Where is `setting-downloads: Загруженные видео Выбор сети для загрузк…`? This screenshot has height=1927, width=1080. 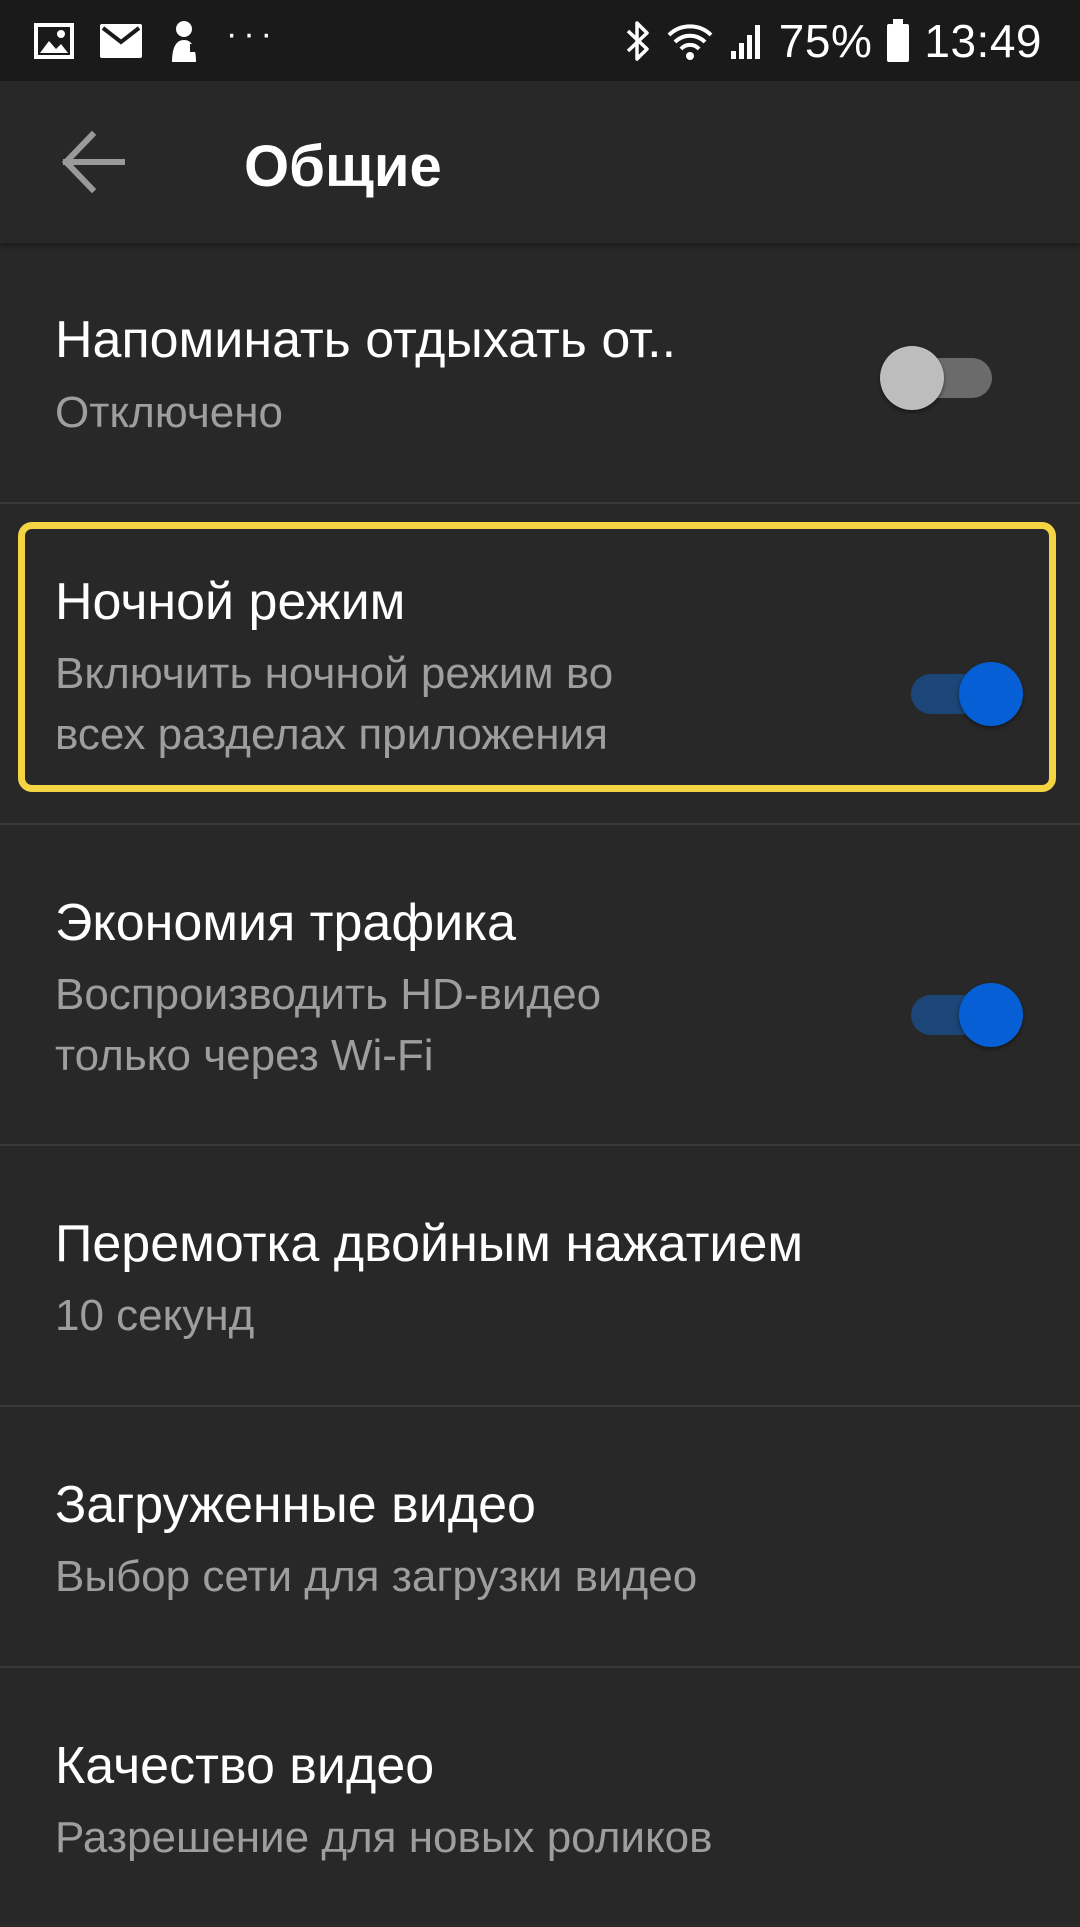
setting-downloads: Загруженные видео Выбор сети для загрузк… is located at coordinates (540, 1537).